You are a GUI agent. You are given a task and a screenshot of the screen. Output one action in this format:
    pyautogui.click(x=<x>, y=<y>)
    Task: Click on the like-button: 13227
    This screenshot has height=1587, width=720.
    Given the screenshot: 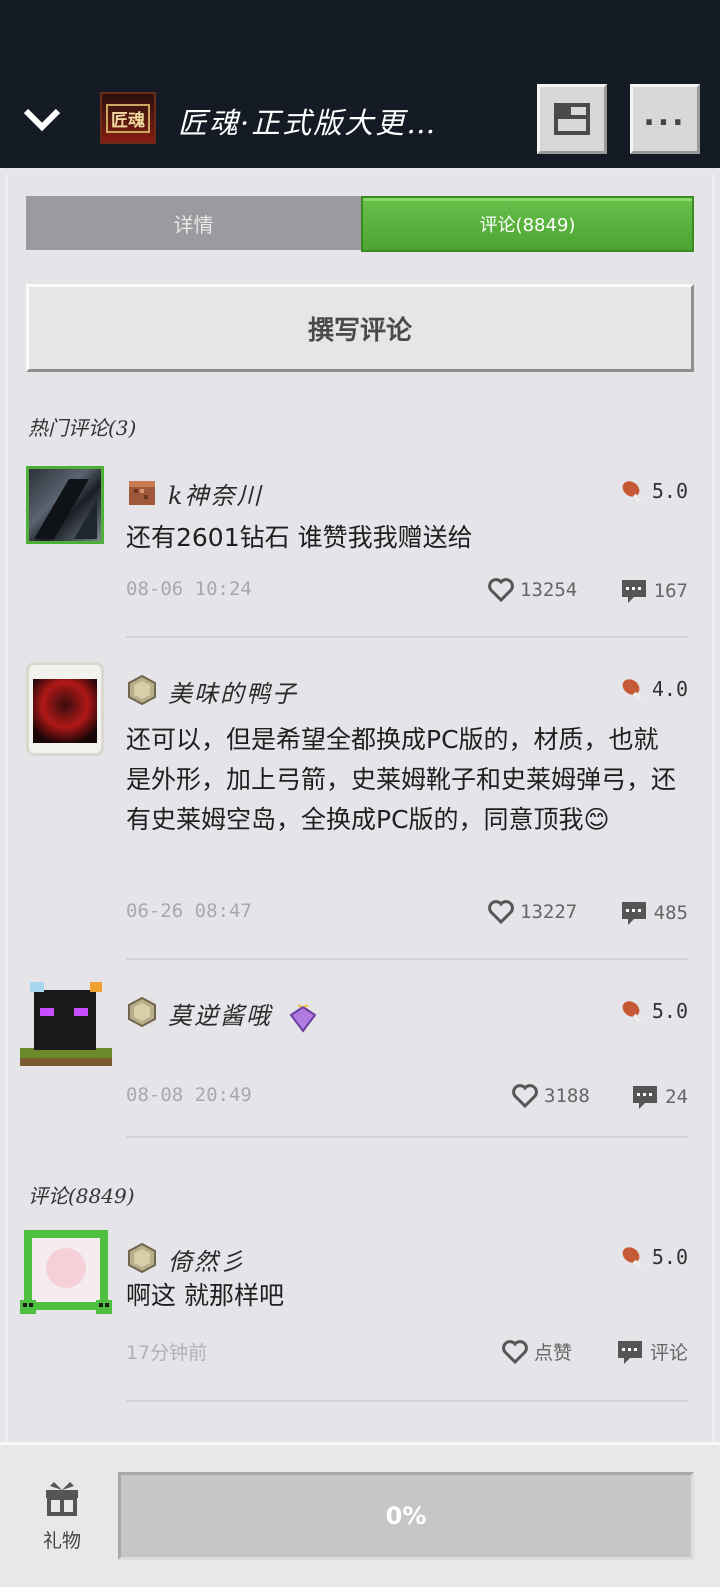 What is the action you would take?
    pyautogui.click(x=532, y=912)
    